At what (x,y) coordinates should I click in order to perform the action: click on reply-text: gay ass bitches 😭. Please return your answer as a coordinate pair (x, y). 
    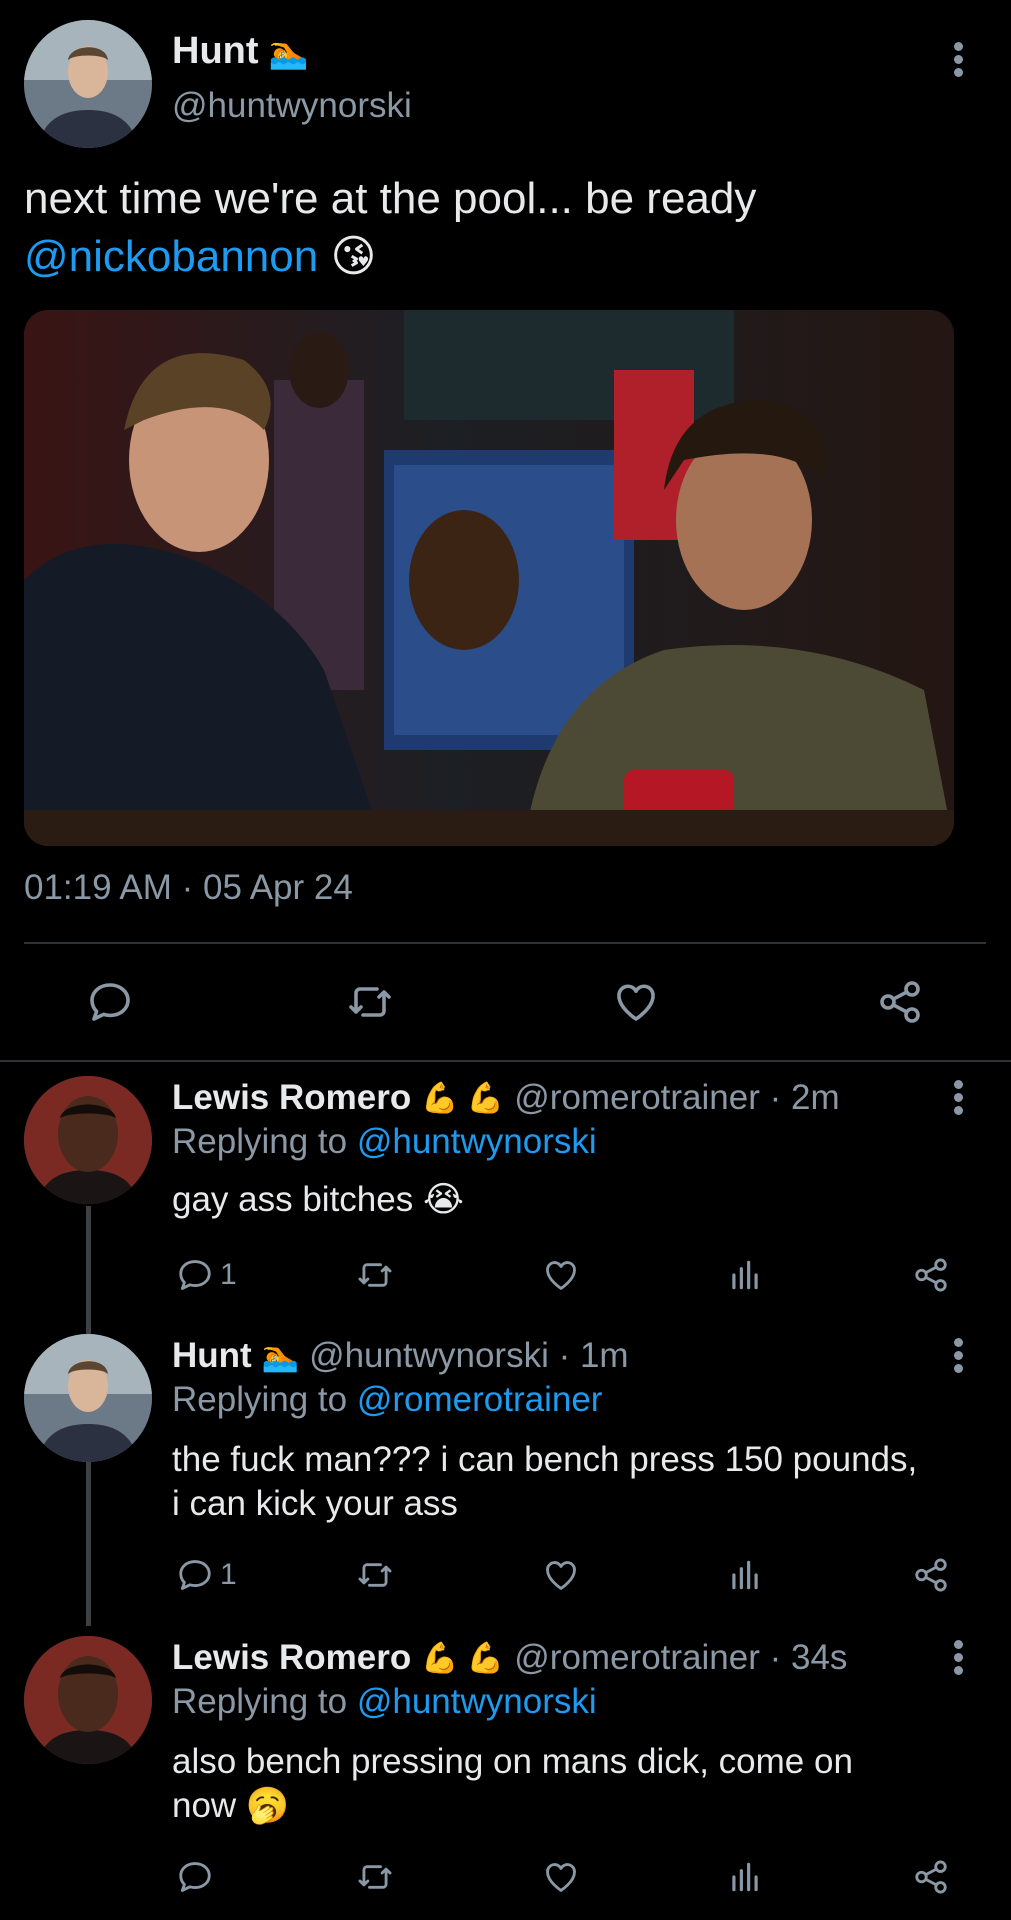
    Looking at the image, I should click on (318, 1200).